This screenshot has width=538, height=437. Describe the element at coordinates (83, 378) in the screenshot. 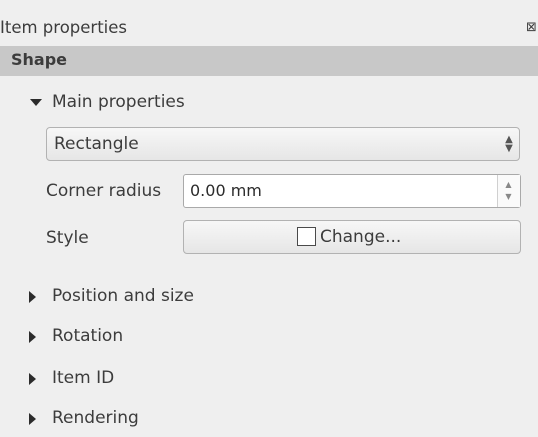

I see `group-item-id-label: Item ID` at that location.